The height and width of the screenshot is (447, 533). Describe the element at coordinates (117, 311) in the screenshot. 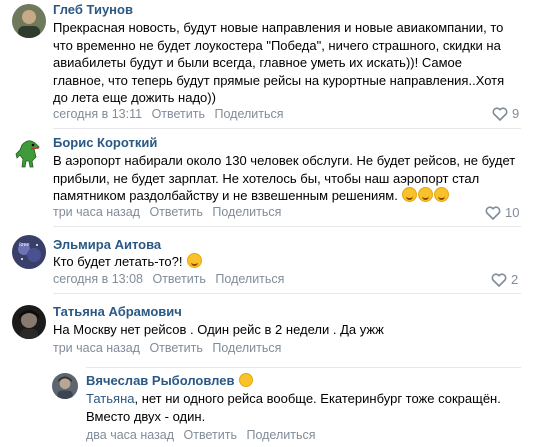

I see `comment-author: Татьяна Абрамович` at that location.